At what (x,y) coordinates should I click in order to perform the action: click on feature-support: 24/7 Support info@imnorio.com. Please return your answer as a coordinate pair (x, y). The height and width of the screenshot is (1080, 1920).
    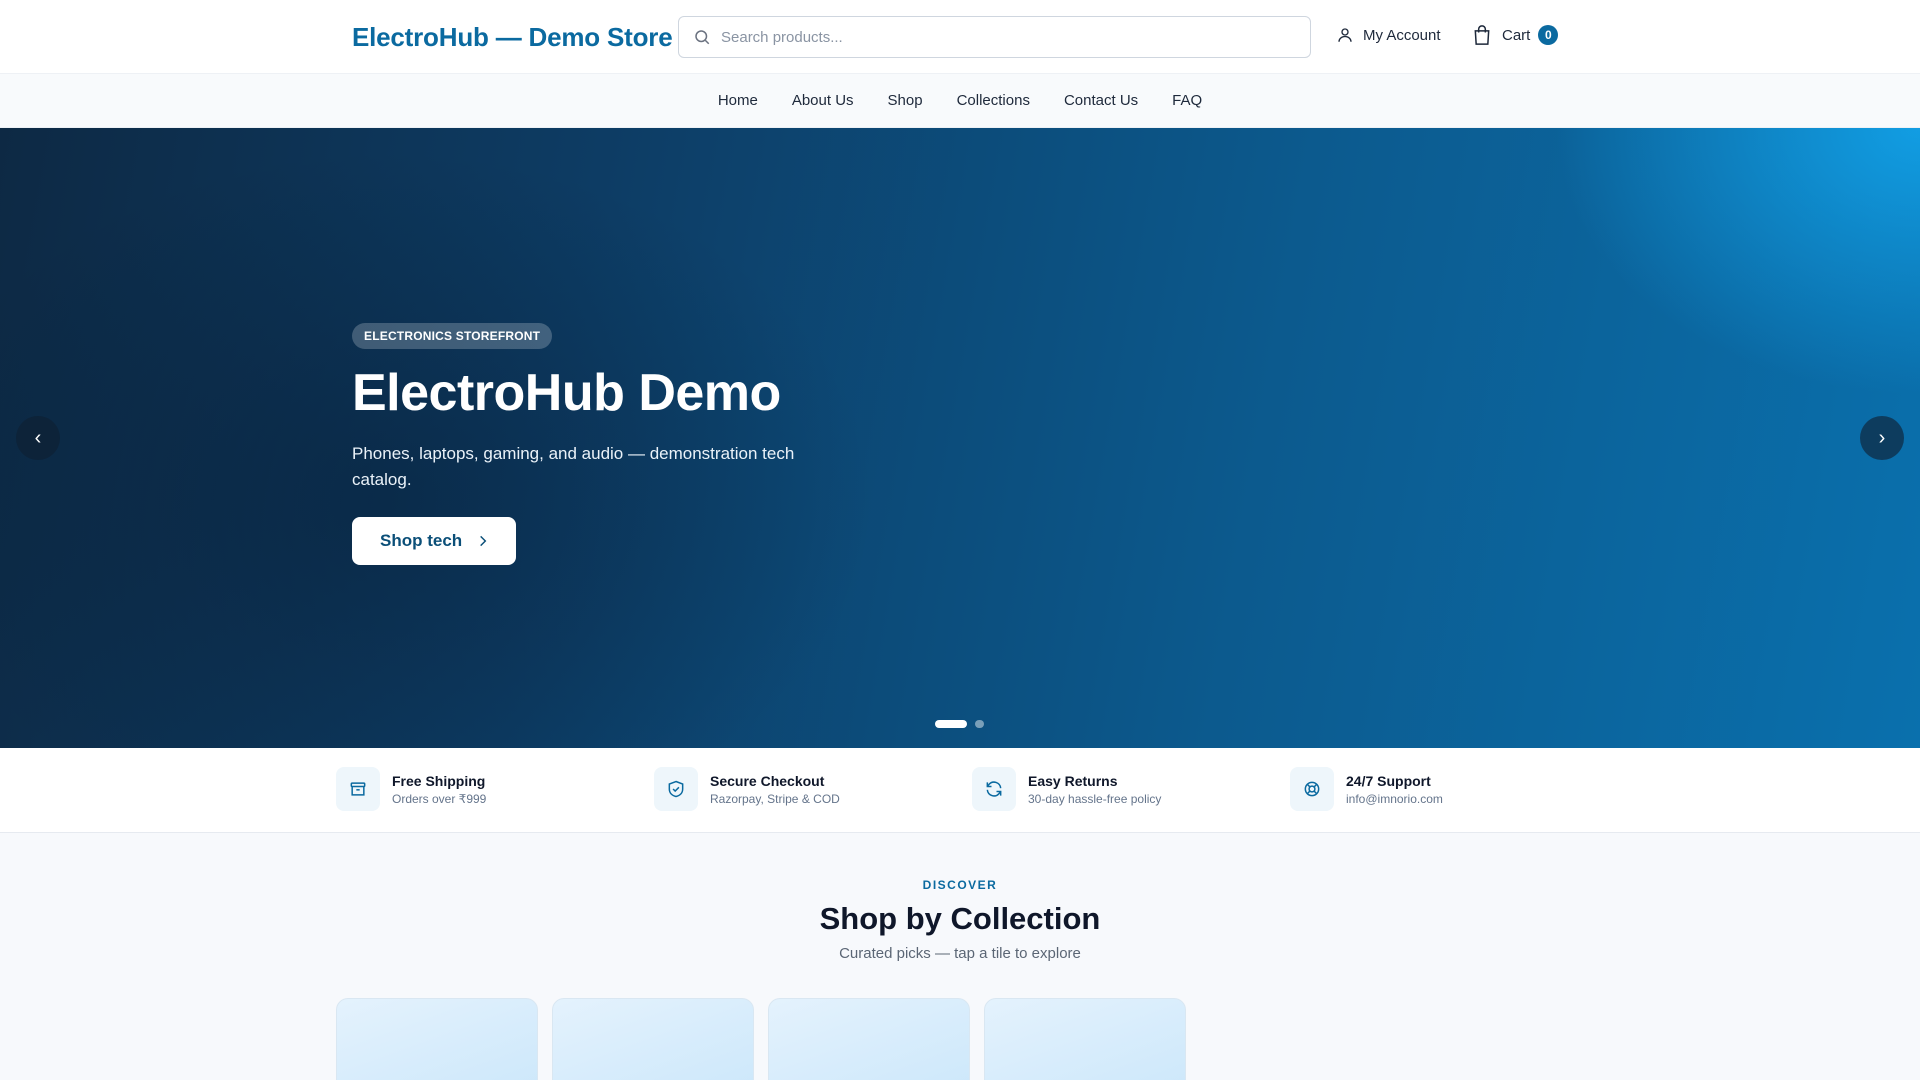
    Looking at the image, I should click on (1366, 789).